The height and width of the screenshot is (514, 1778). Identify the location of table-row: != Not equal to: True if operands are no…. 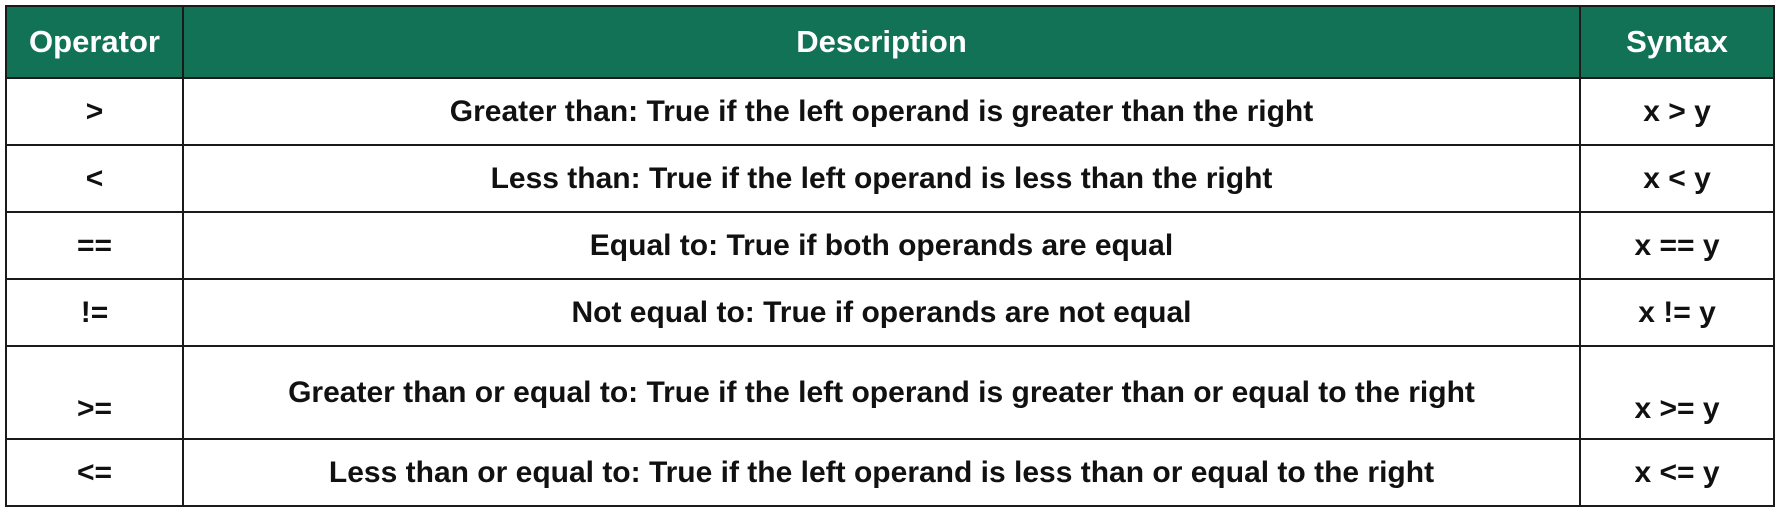
(890, 312).